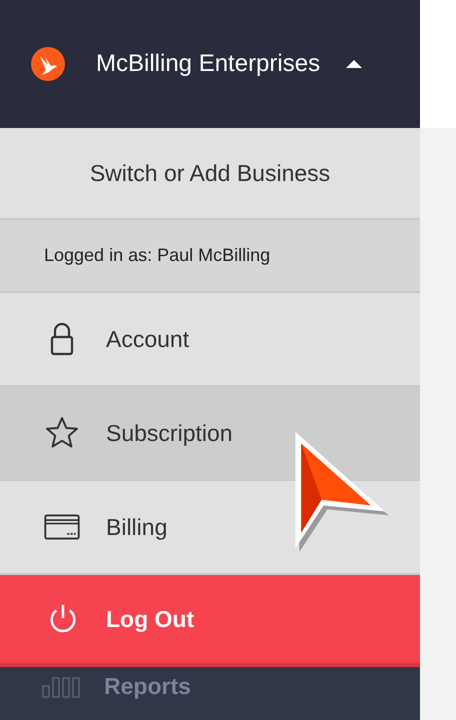  Describe the element at coordinates (210, 528) in the screenshot. I see `menu-item: Billing` at that location.